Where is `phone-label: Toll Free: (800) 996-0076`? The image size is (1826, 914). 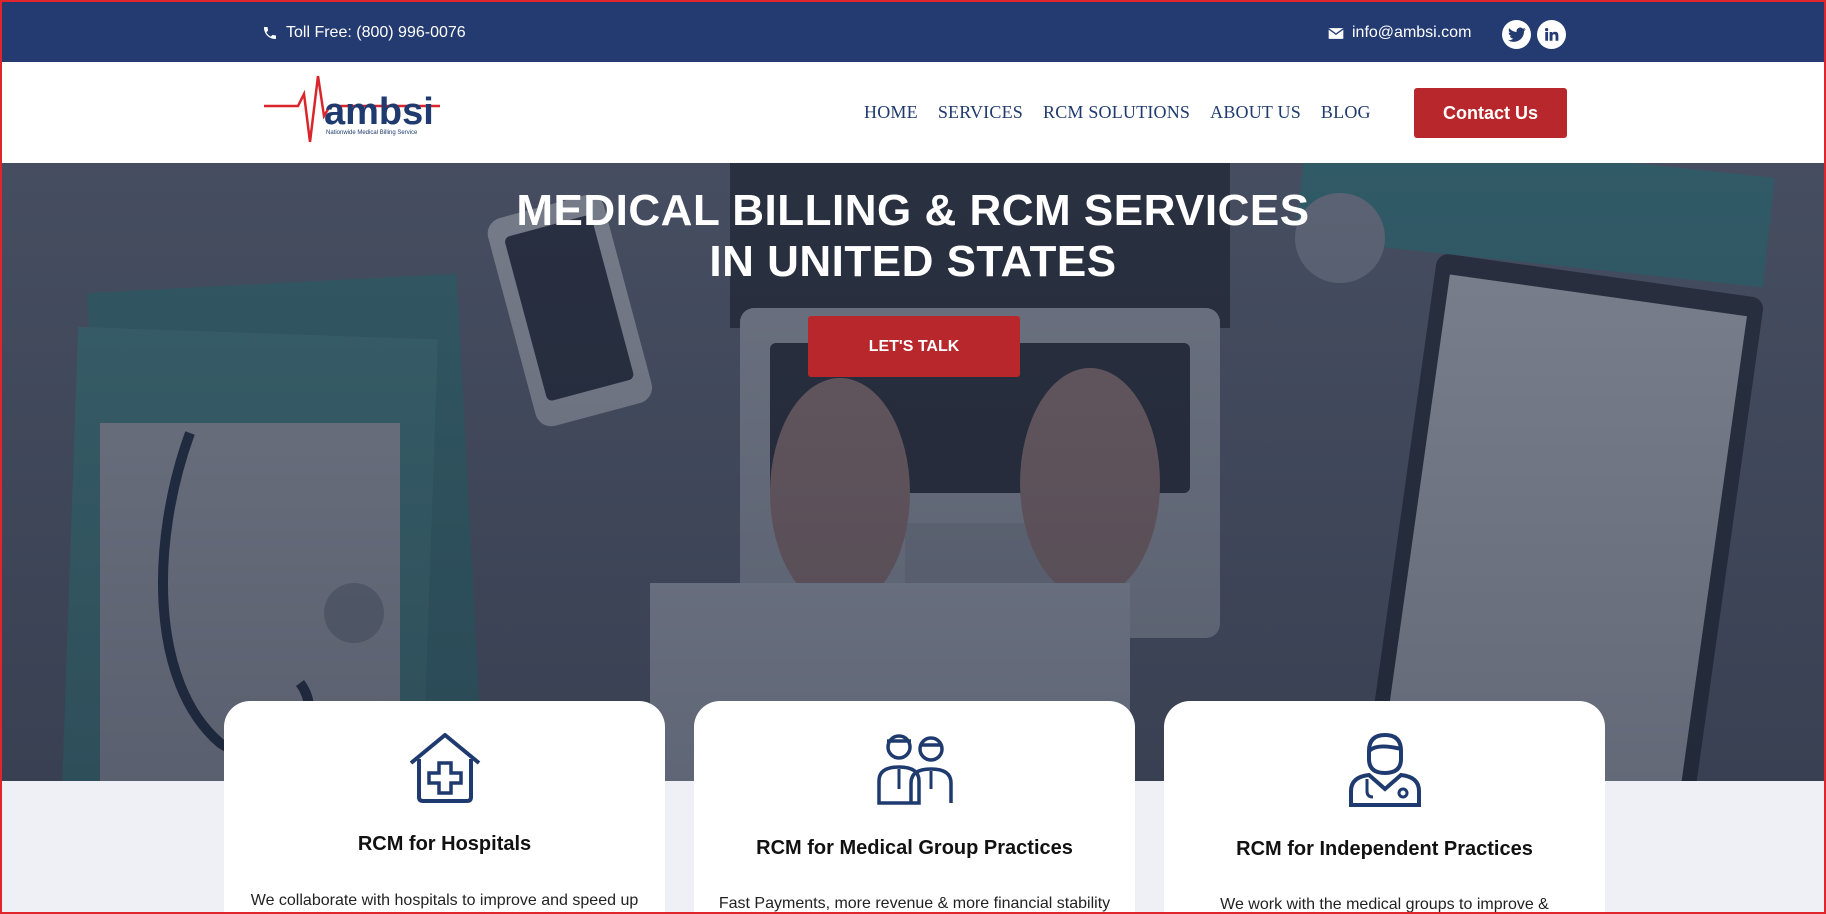
phone-label: Toll Free: (800) 996-0076 is located at coordinates (376, 32).